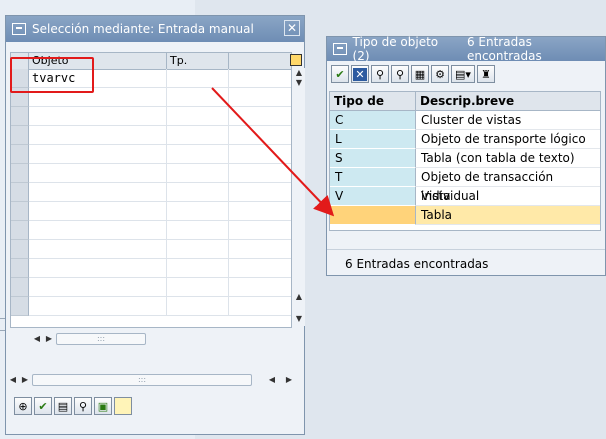 The width and height of the screenshot is (606, 439). What do you see at coordinates (273, 152) in the screenshot?
I see `annotation-arrow` at bounding box center [273, 152].